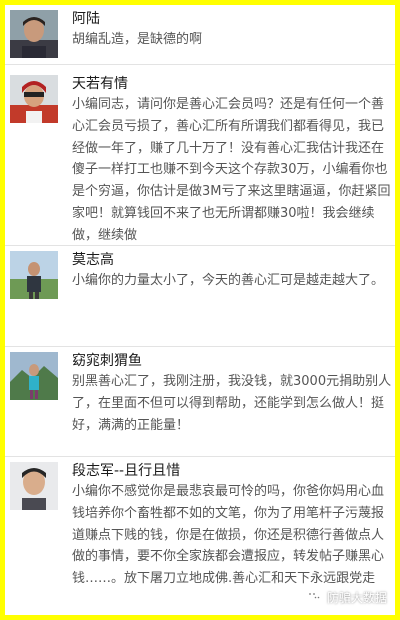 This screenshot has width=400, height=620. Describe the element at coordinates (107, 361) in the screenshot. I see `commenter-name: 窈窕刺猬鱼` at that location.